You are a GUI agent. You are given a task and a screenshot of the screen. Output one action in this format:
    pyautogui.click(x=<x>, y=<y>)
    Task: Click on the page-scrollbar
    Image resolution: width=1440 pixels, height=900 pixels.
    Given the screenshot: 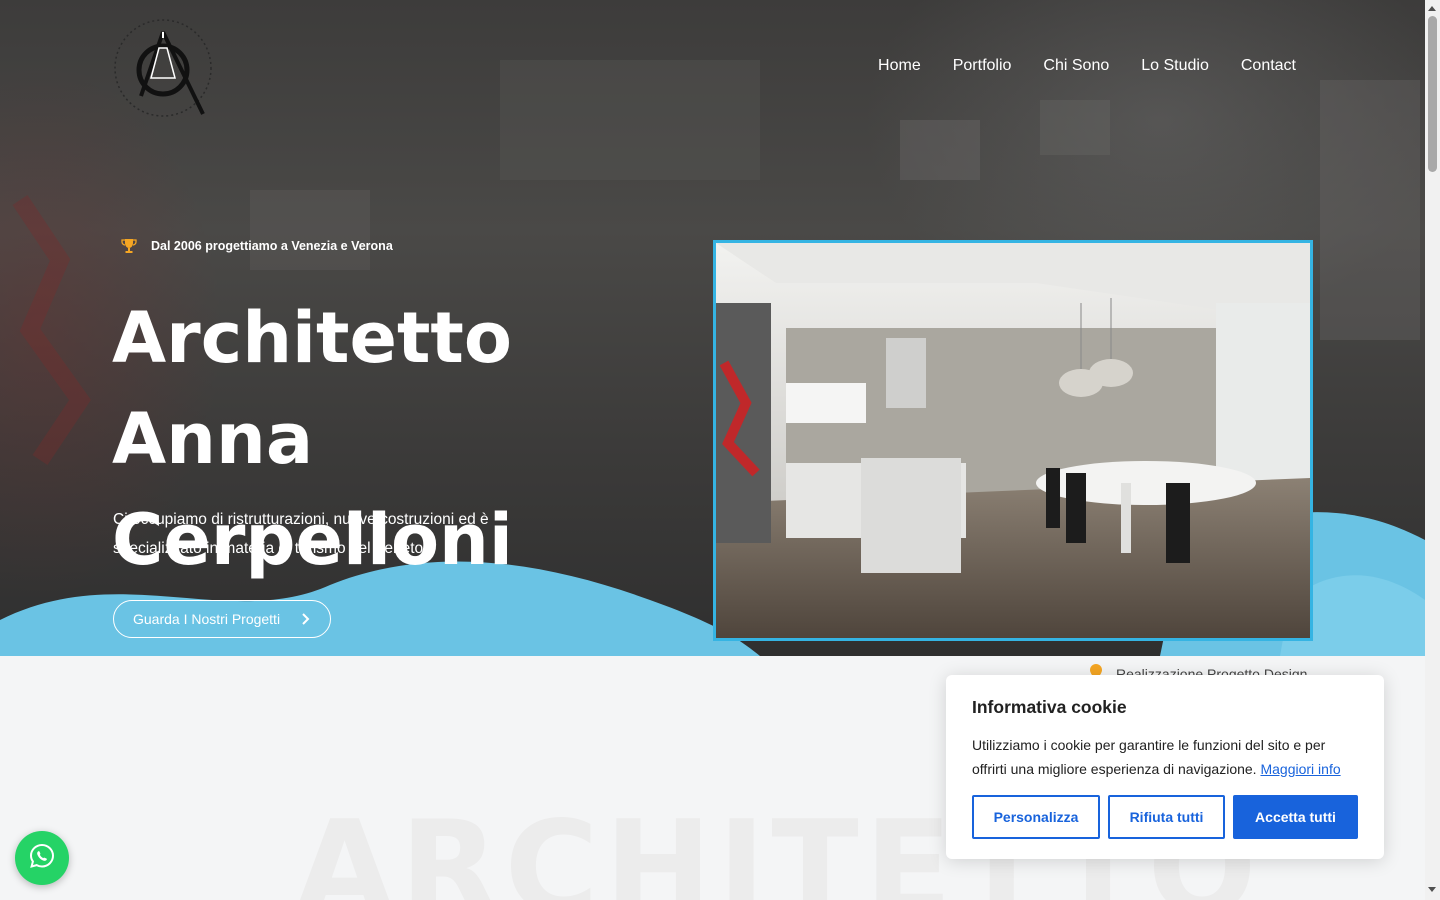 What is the action you would take?
    pyautogui.click(x=1432, y=450)
    